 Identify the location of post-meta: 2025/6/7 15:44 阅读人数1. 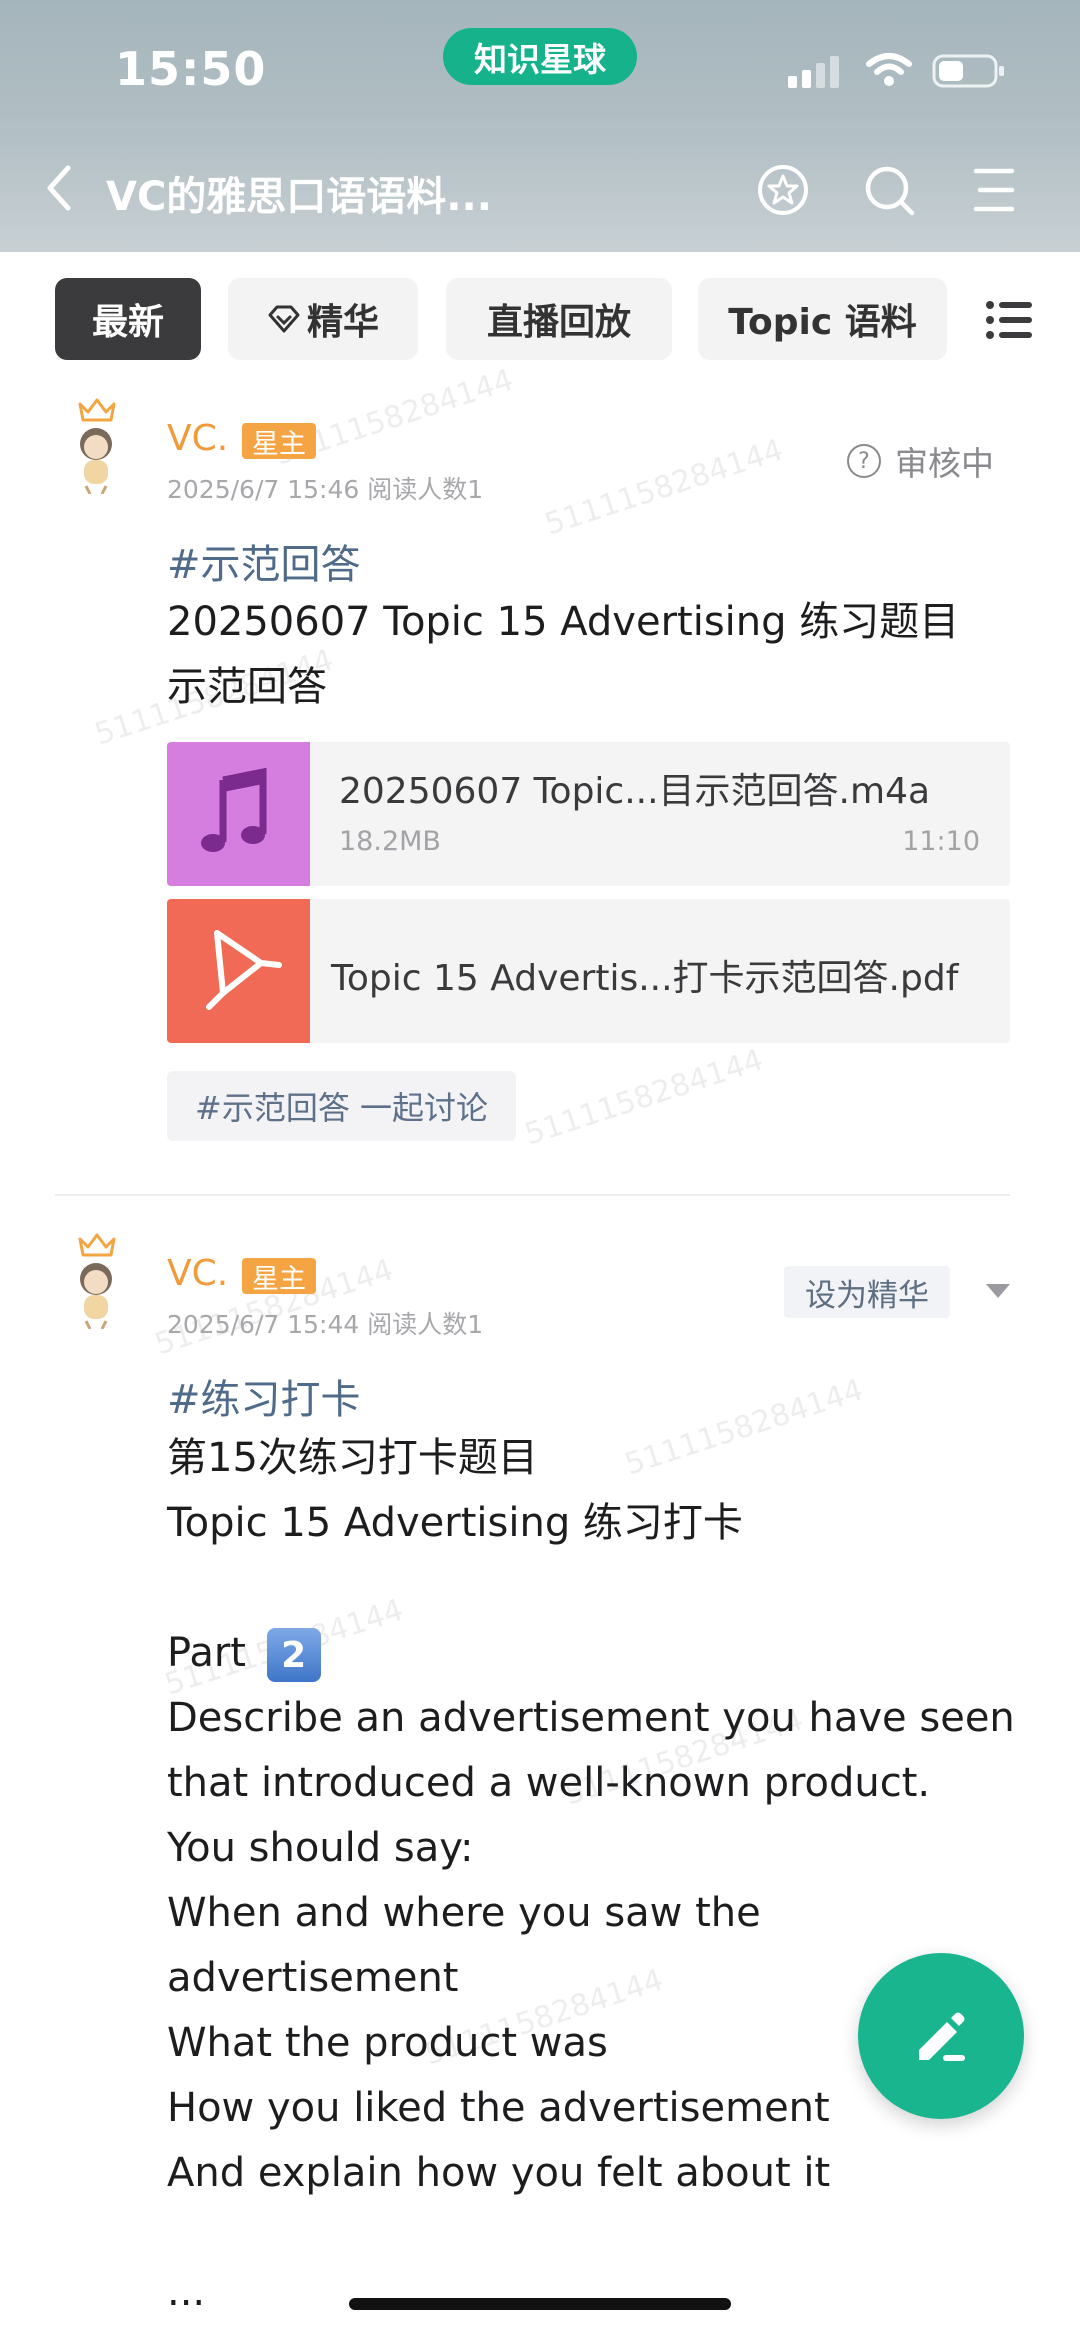
(325, 1324).